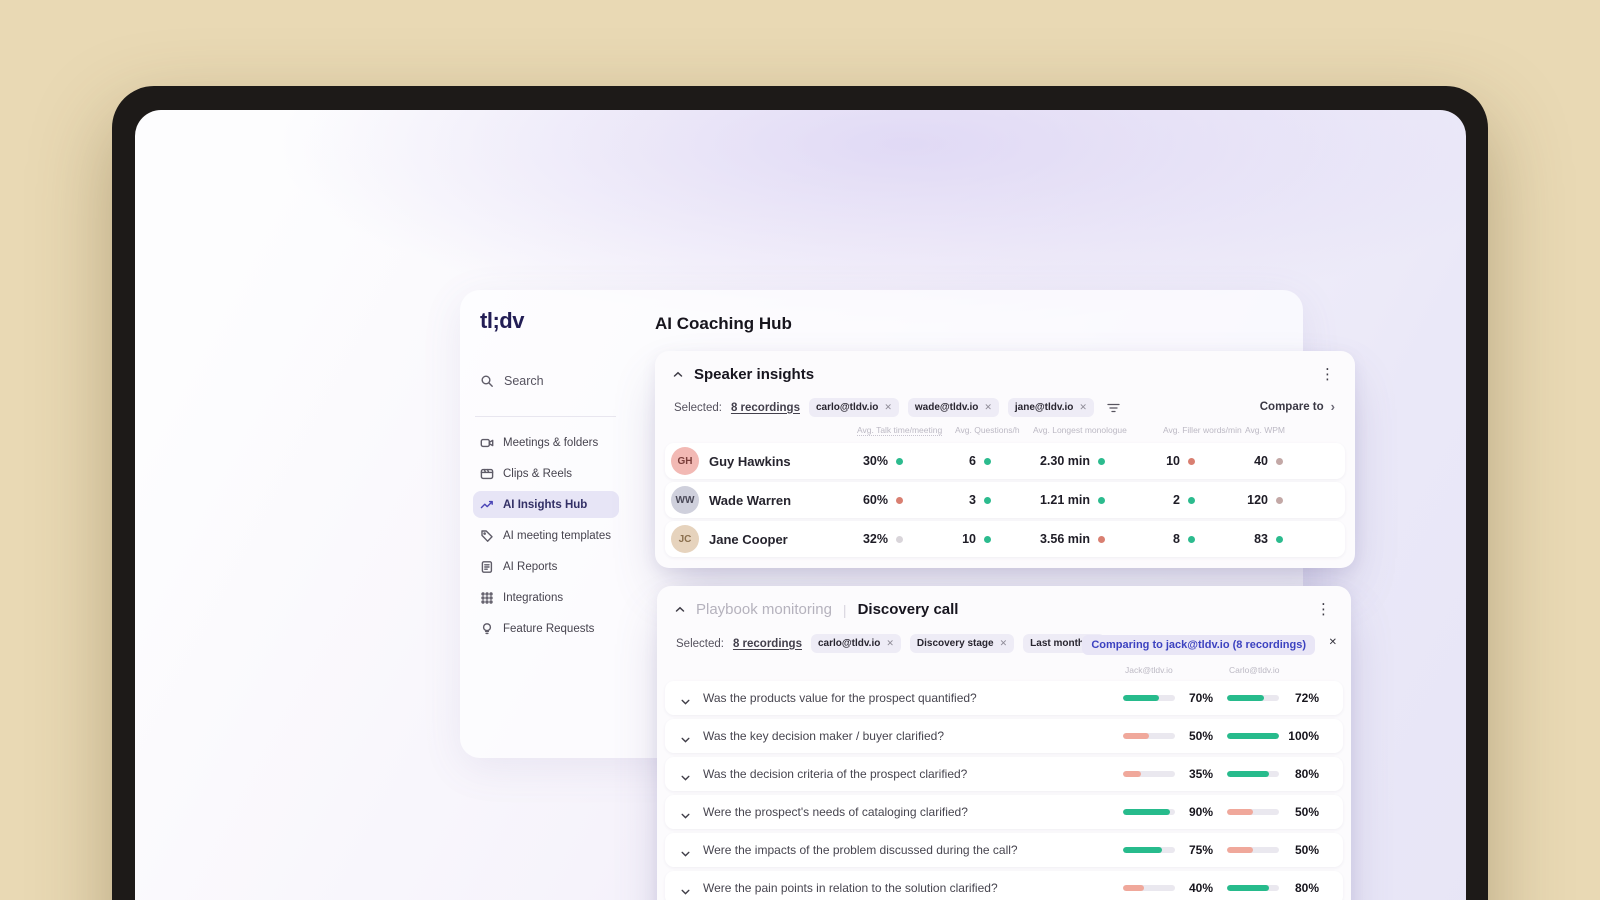 This screenshot has height=900, width=1600. I want to click on sidebar-item-label: Feature Requests, so click(549, 628).